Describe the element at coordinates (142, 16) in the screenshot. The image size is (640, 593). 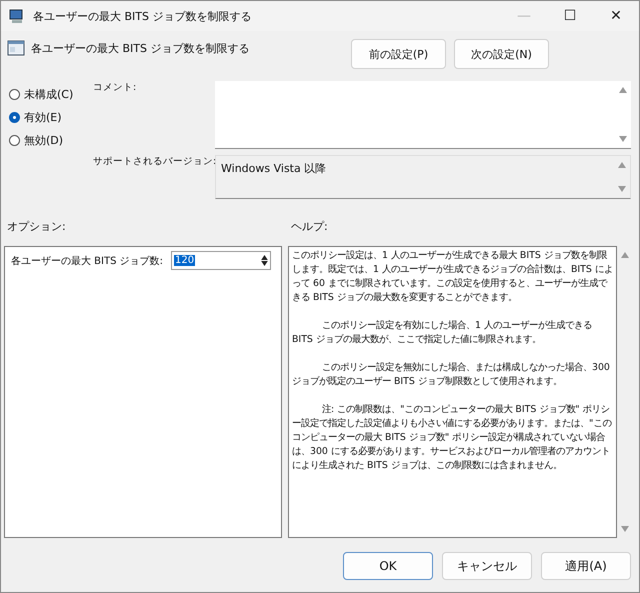
I see `window-title: 各ユーザーの最大 BITS ジョブ数を制限する` at that location.